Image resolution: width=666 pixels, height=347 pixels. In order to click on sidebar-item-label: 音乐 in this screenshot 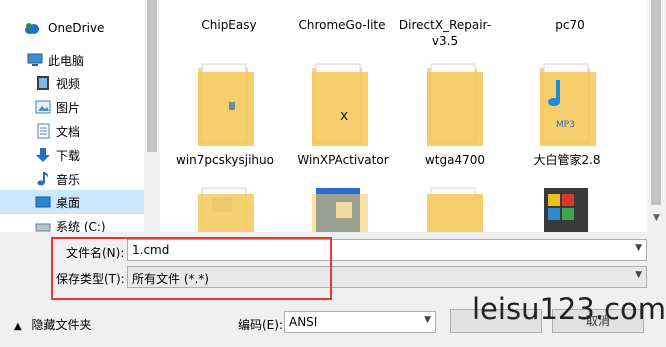, I will do `click(68, 179)`.